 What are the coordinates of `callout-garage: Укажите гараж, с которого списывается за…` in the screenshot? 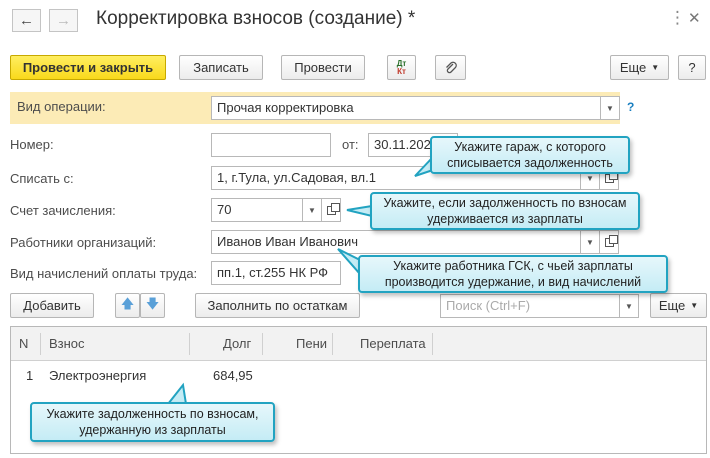 It's located at (530, 155).